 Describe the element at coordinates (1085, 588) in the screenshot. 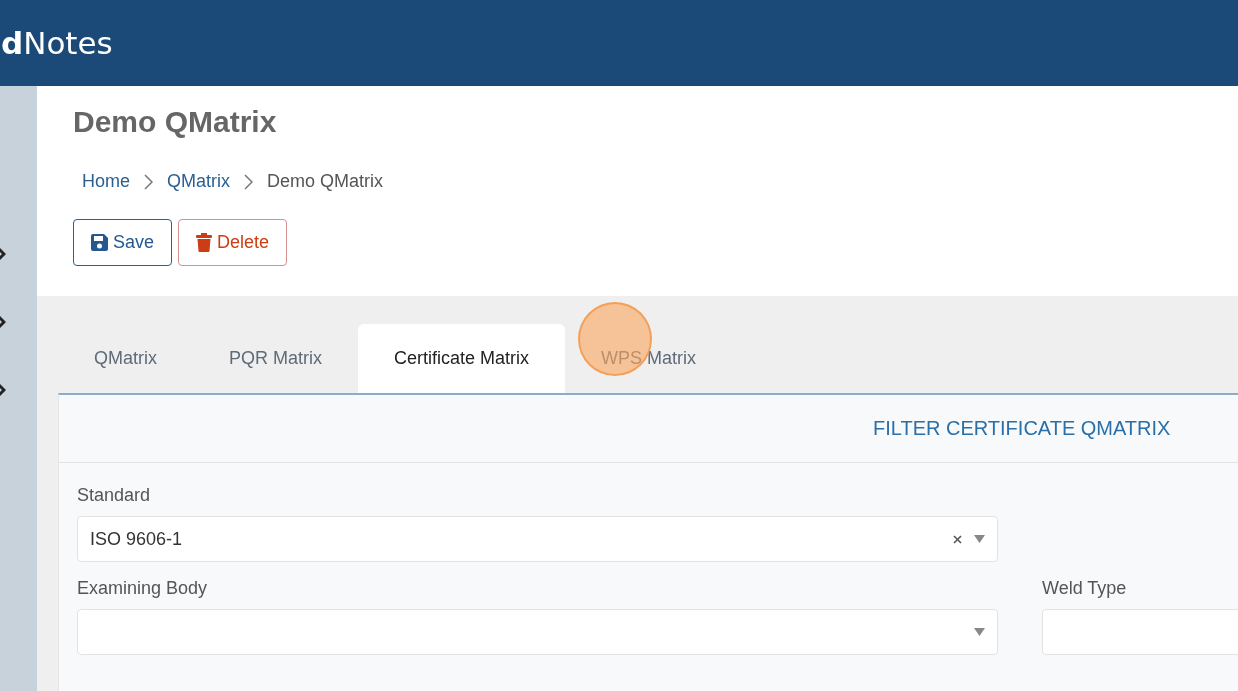

I see `field-label: Weld Type` at that location.